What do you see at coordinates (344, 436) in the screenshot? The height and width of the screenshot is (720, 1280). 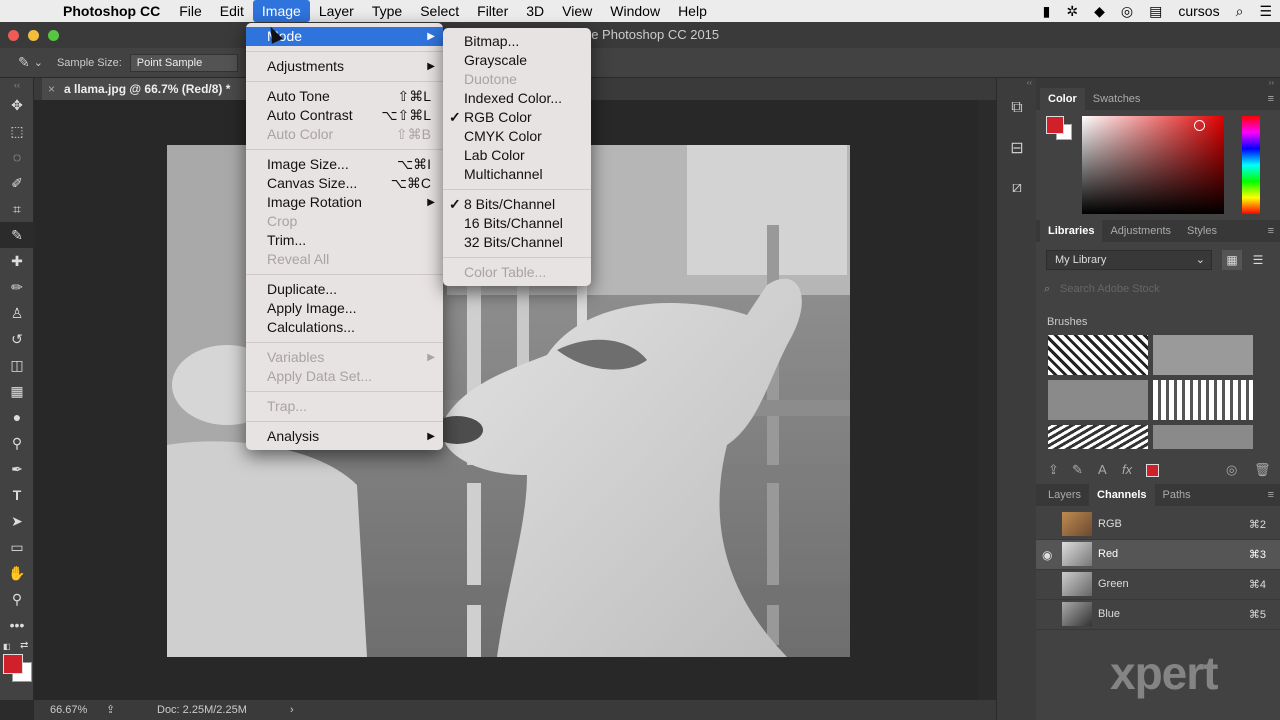 I see `image-menu-item-analysis: Analysis ▶` at bounding box center [344, 436].